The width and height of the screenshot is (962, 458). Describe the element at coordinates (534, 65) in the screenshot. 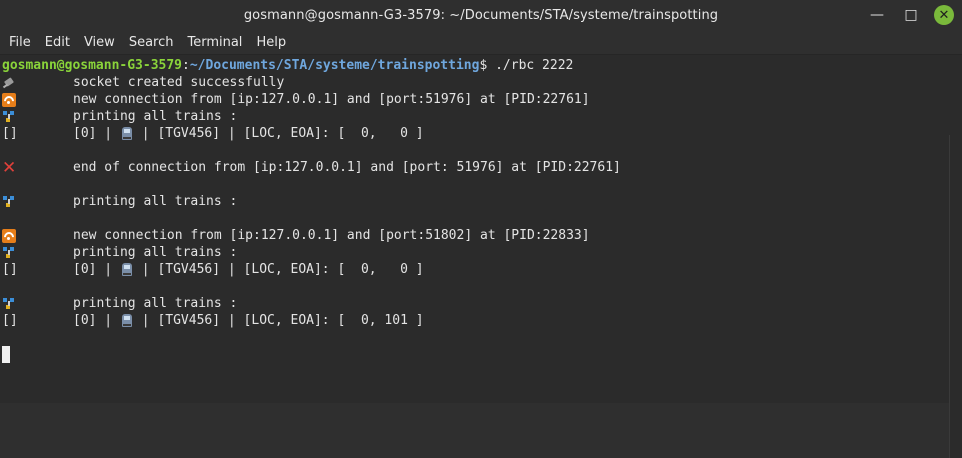

I see `prompt-command: ./rbc 2222` at that location.